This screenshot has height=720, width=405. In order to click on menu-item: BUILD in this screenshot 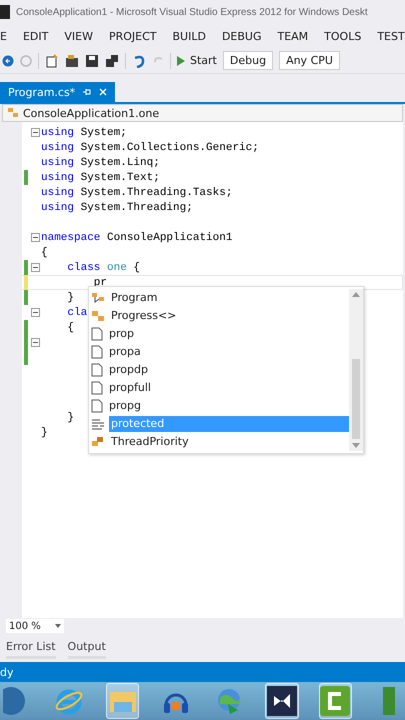, I will do `click(189, 36)`.